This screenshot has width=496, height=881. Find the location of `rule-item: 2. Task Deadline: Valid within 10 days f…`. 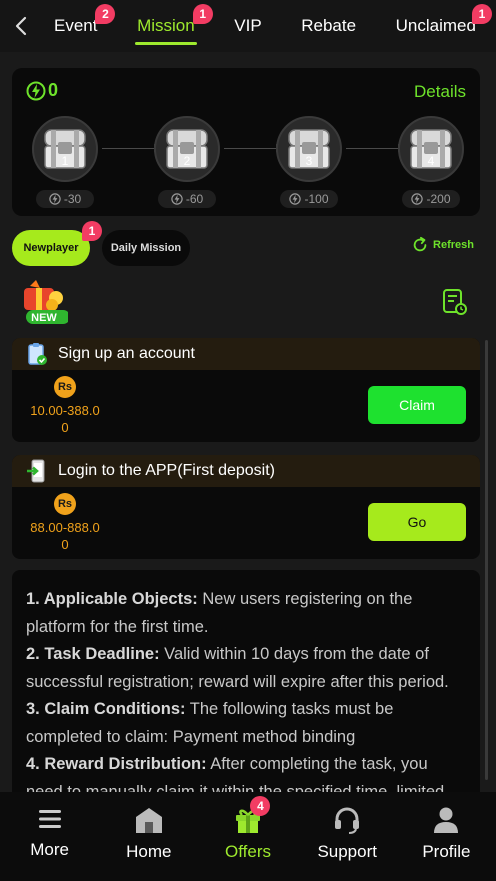

rule-item: 2. Task Deadline: Valid within 10 days f… is located at coordinates (237, 668).